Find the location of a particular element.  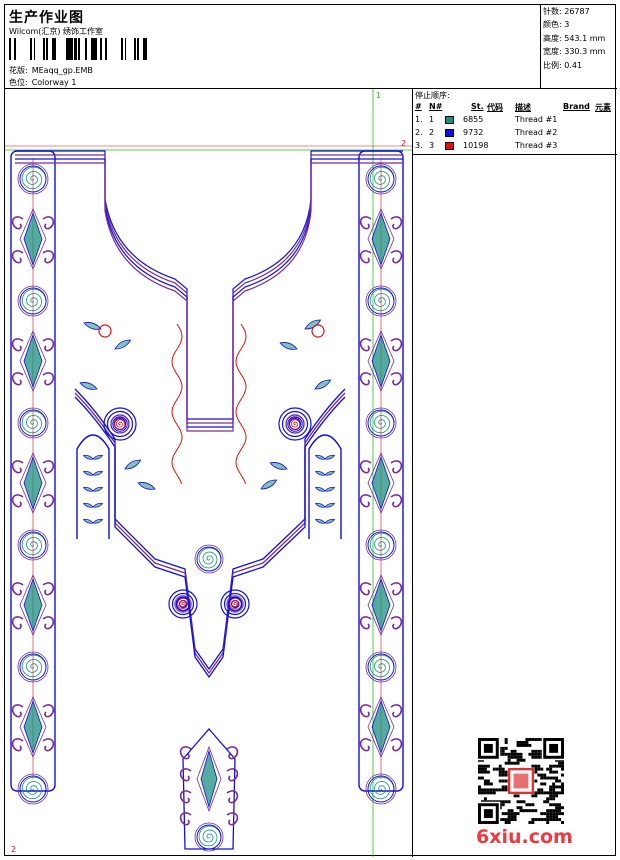

axis-start-y: 2 is located at coordinates (14, 849).